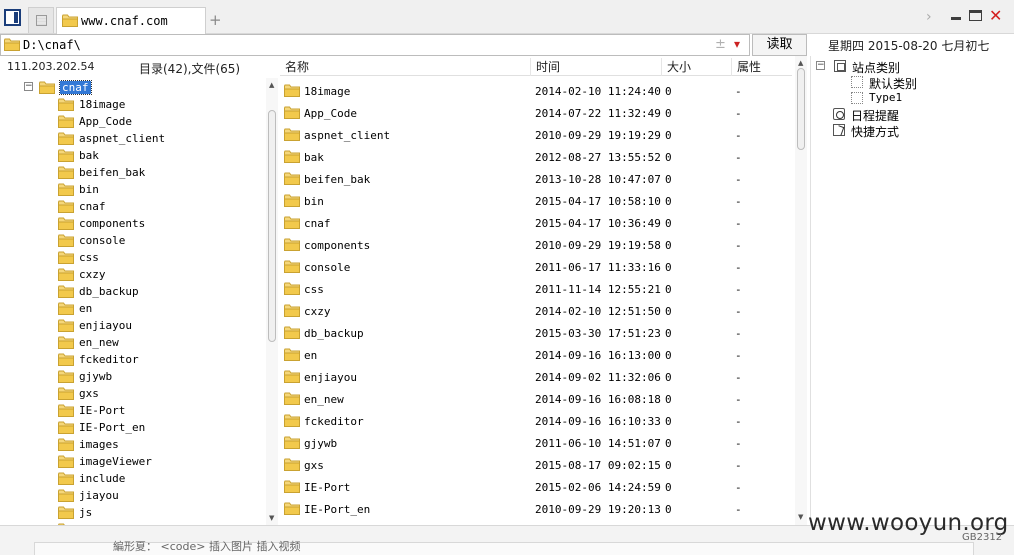  Describe the element at coordinates (536, 245) in the screenshot. I see `file-row: components 2010-09-29 19:19:58 0 -` at that location.